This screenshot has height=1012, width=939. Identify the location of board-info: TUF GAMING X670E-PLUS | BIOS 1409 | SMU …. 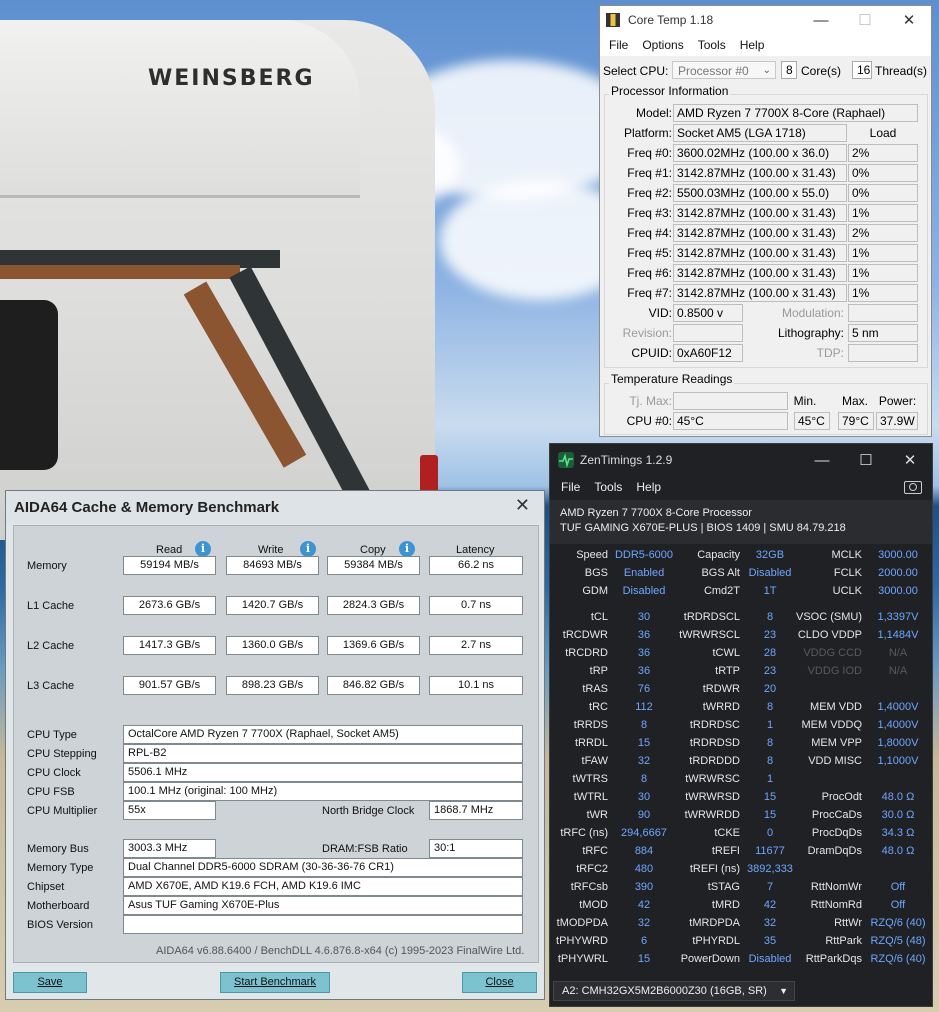
(703, 528).